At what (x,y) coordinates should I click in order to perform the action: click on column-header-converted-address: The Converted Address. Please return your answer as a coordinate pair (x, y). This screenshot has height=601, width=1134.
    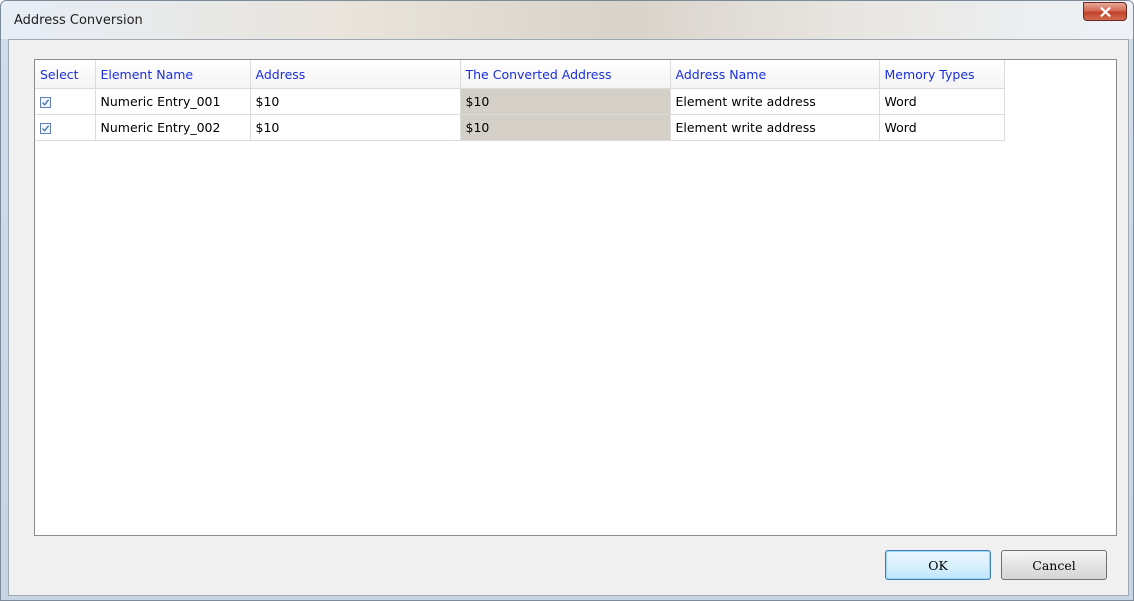
    Looking at the image, I should click on (565, 74).